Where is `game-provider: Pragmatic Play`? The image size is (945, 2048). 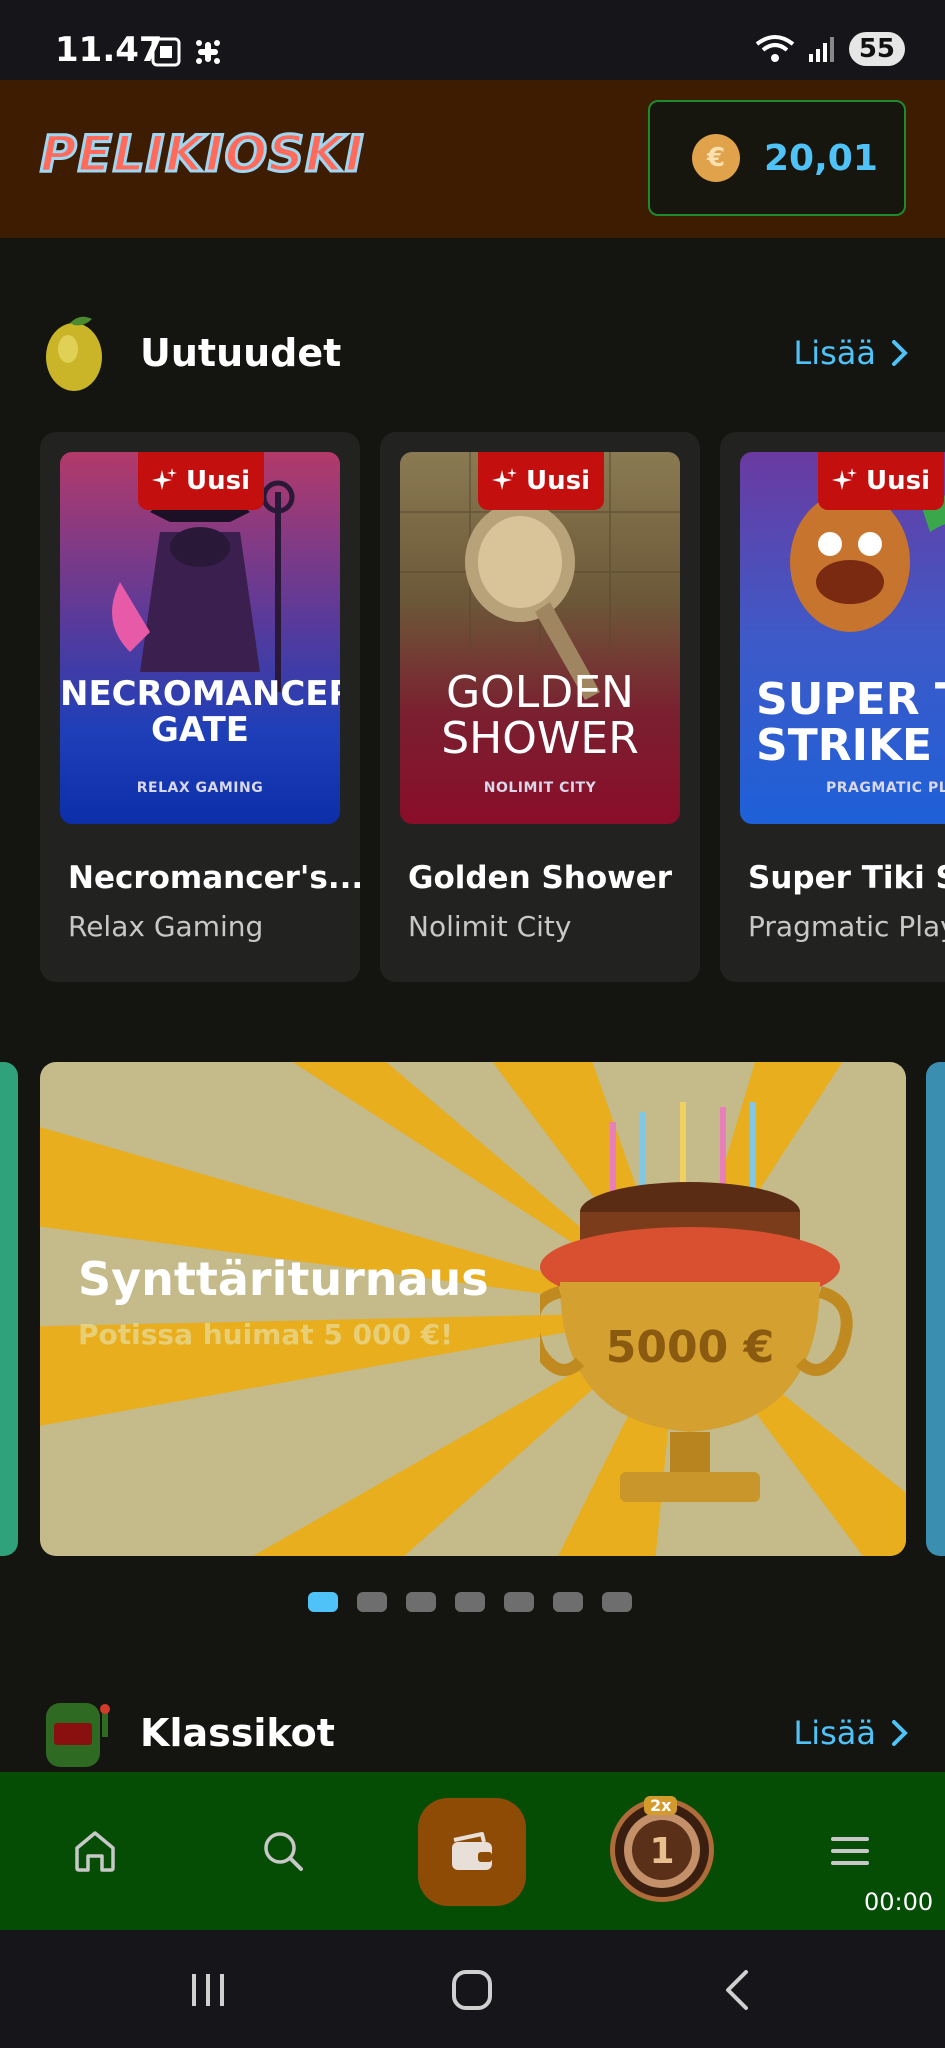 game-provider: Pragmatic Play is located at coordinates (846, 926).